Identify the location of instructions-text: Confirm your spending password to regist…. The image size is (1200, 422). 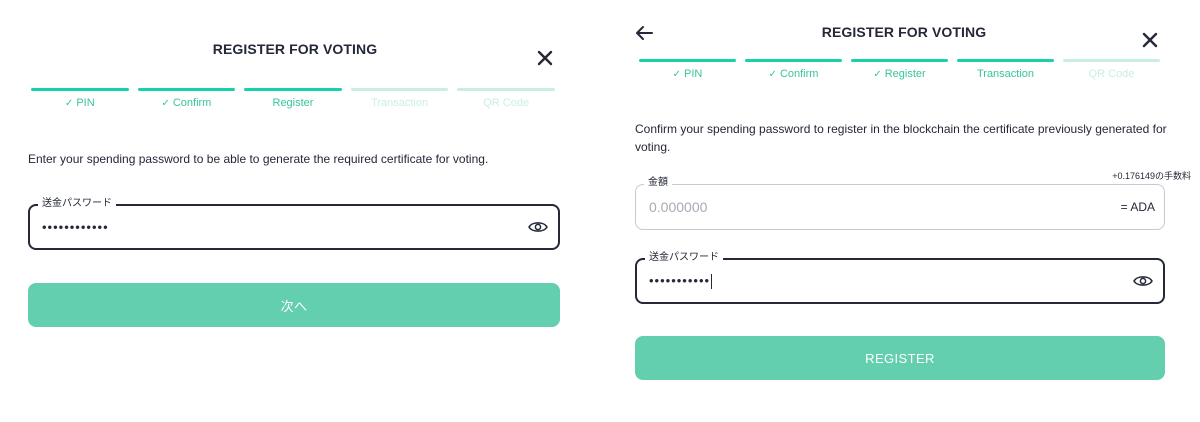
(901, 138).